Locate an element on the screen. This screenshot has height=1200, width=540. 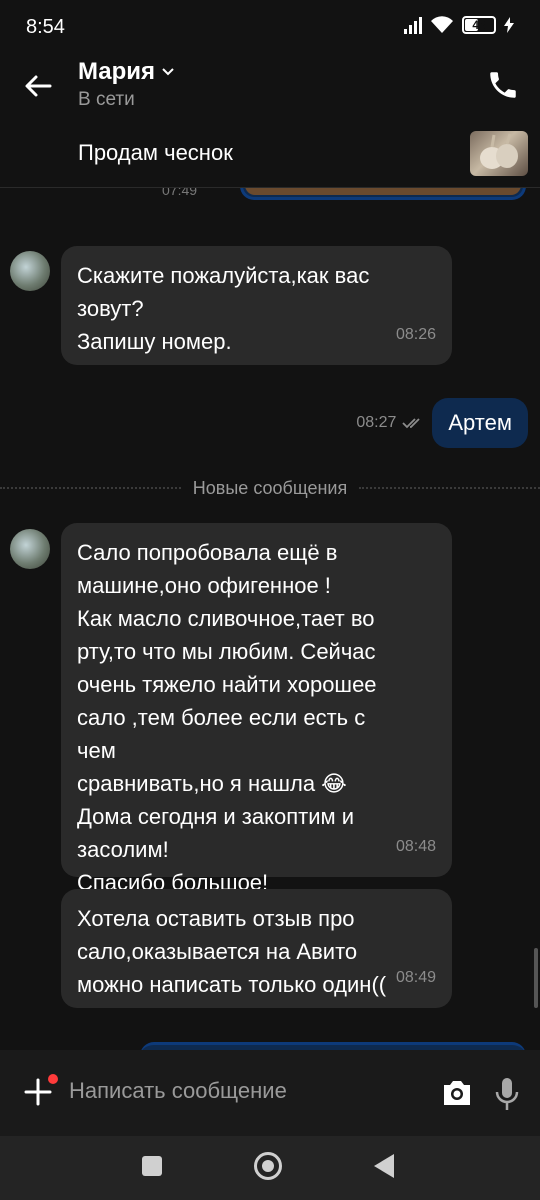
listing-thumbnail is located at coordinates (499, 153).